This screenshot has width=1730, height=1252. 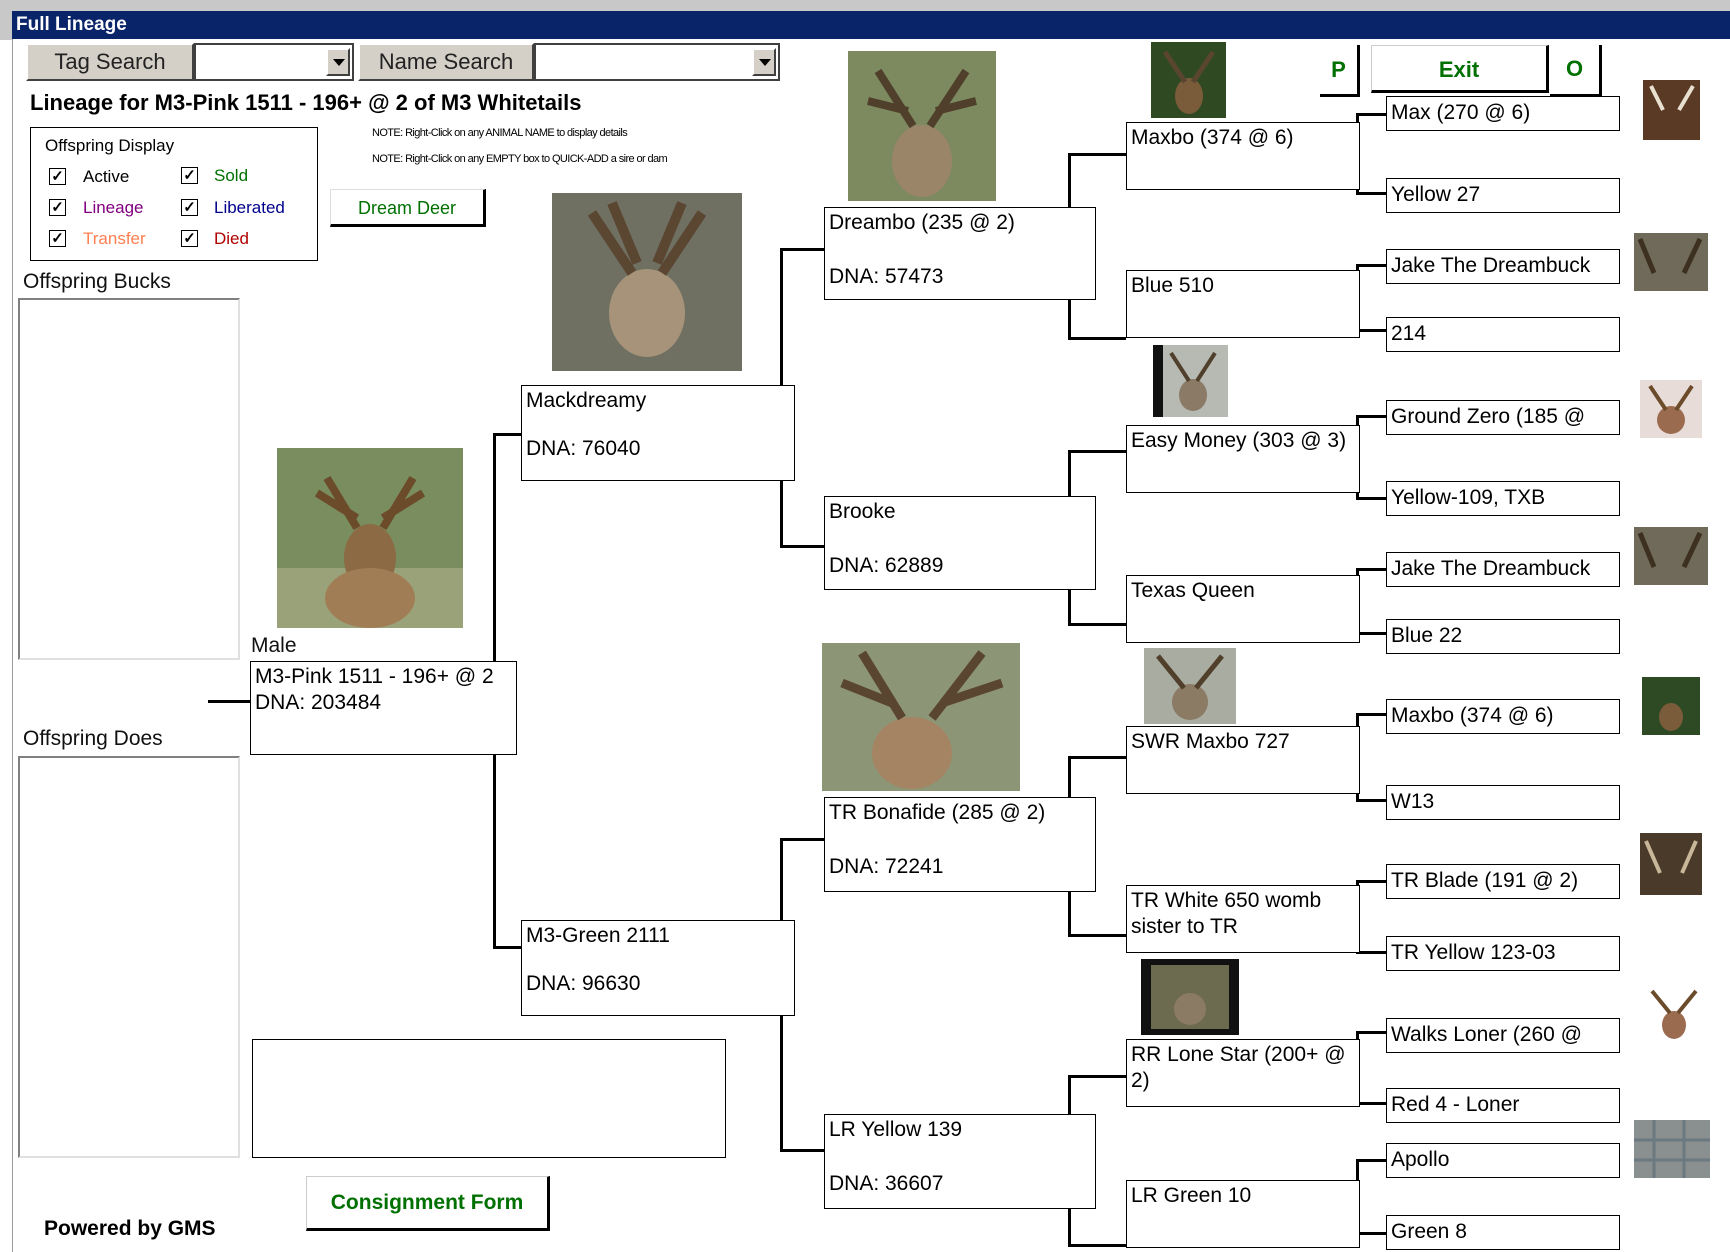 I want to click on maternal-granddam-box: LR Yellow 139 DNA: 36607, so click(x=960, y=1161).